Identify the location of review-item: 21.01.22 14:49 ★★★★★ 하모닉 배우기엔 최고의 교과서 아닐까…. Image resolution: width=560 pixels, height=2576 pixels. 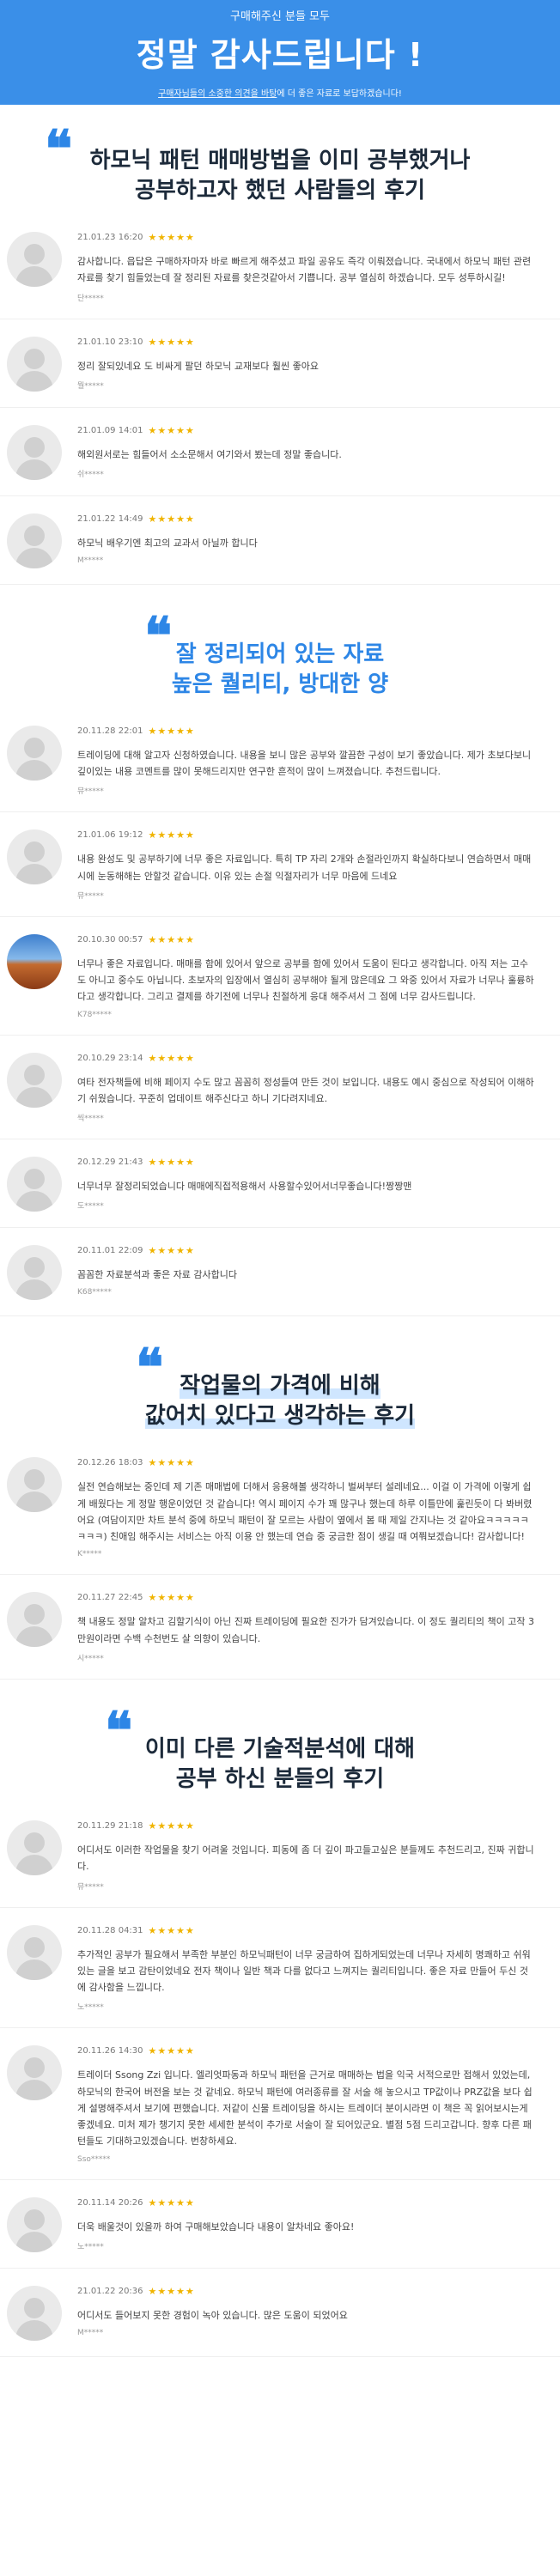
(280, 541).